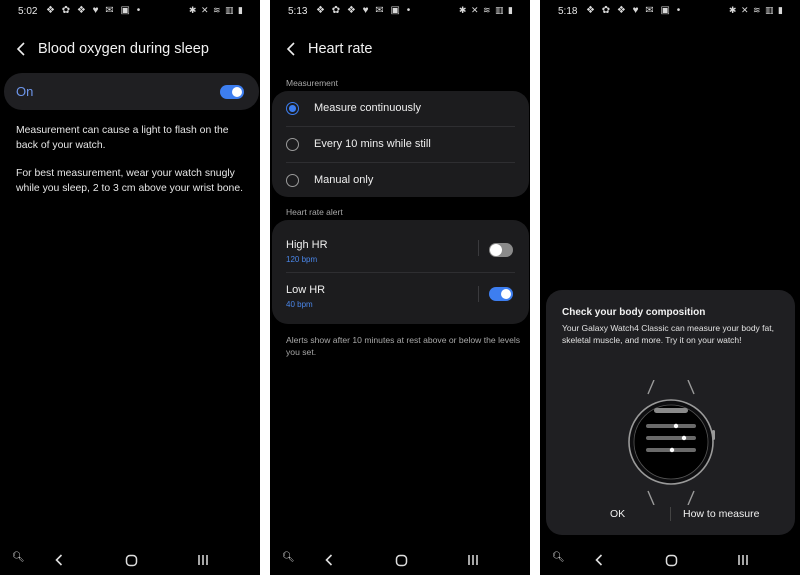  I want to click on radio-selected, so click(292, 108).